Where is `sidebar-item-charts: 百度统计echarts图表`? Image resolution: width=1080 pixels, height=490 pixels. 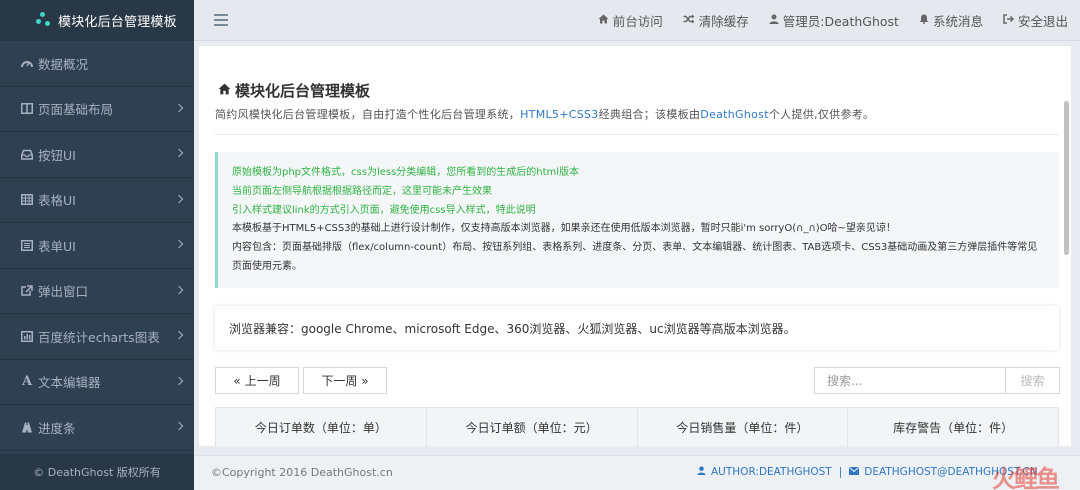 sidebar-item-charts: 百度统计echarts图表 is located at coordinates (97, 337).